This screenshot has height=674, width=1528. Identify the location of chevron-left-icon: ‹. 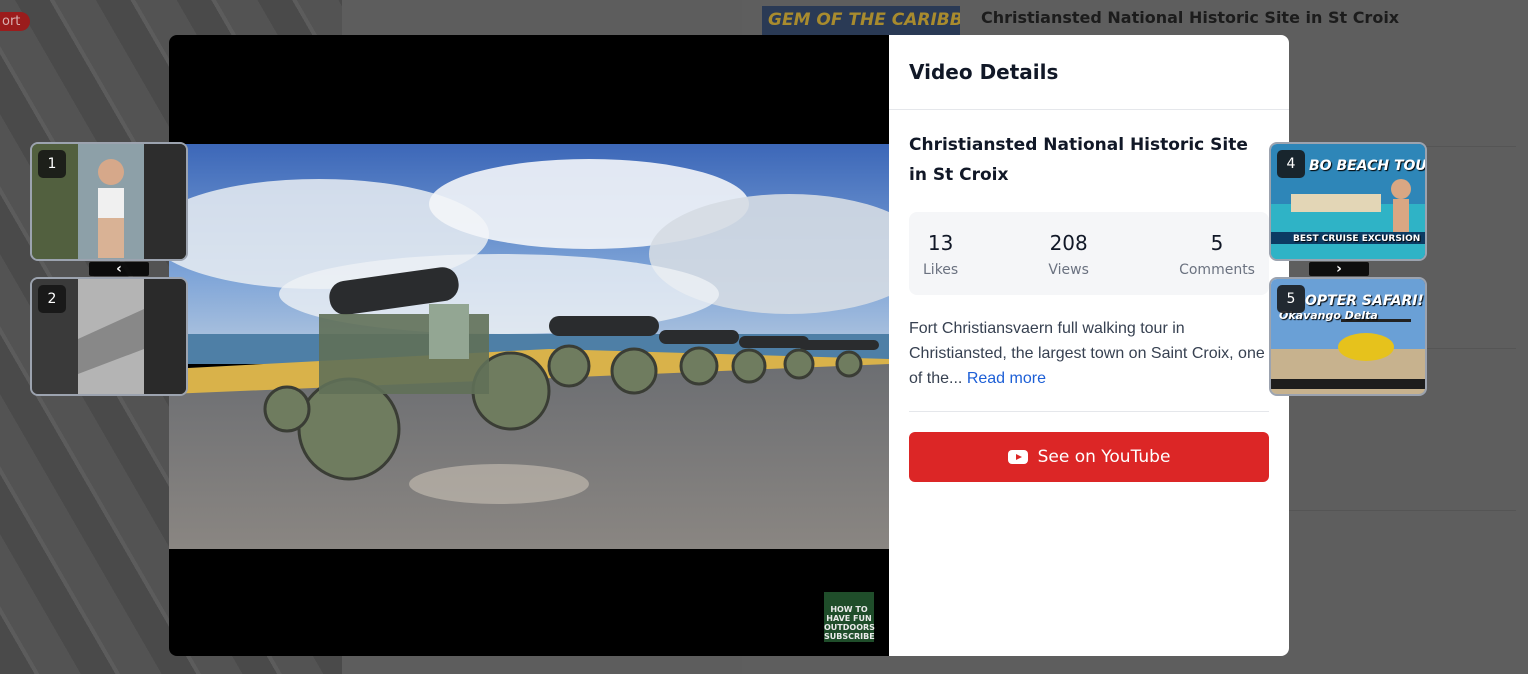
(119, 269).